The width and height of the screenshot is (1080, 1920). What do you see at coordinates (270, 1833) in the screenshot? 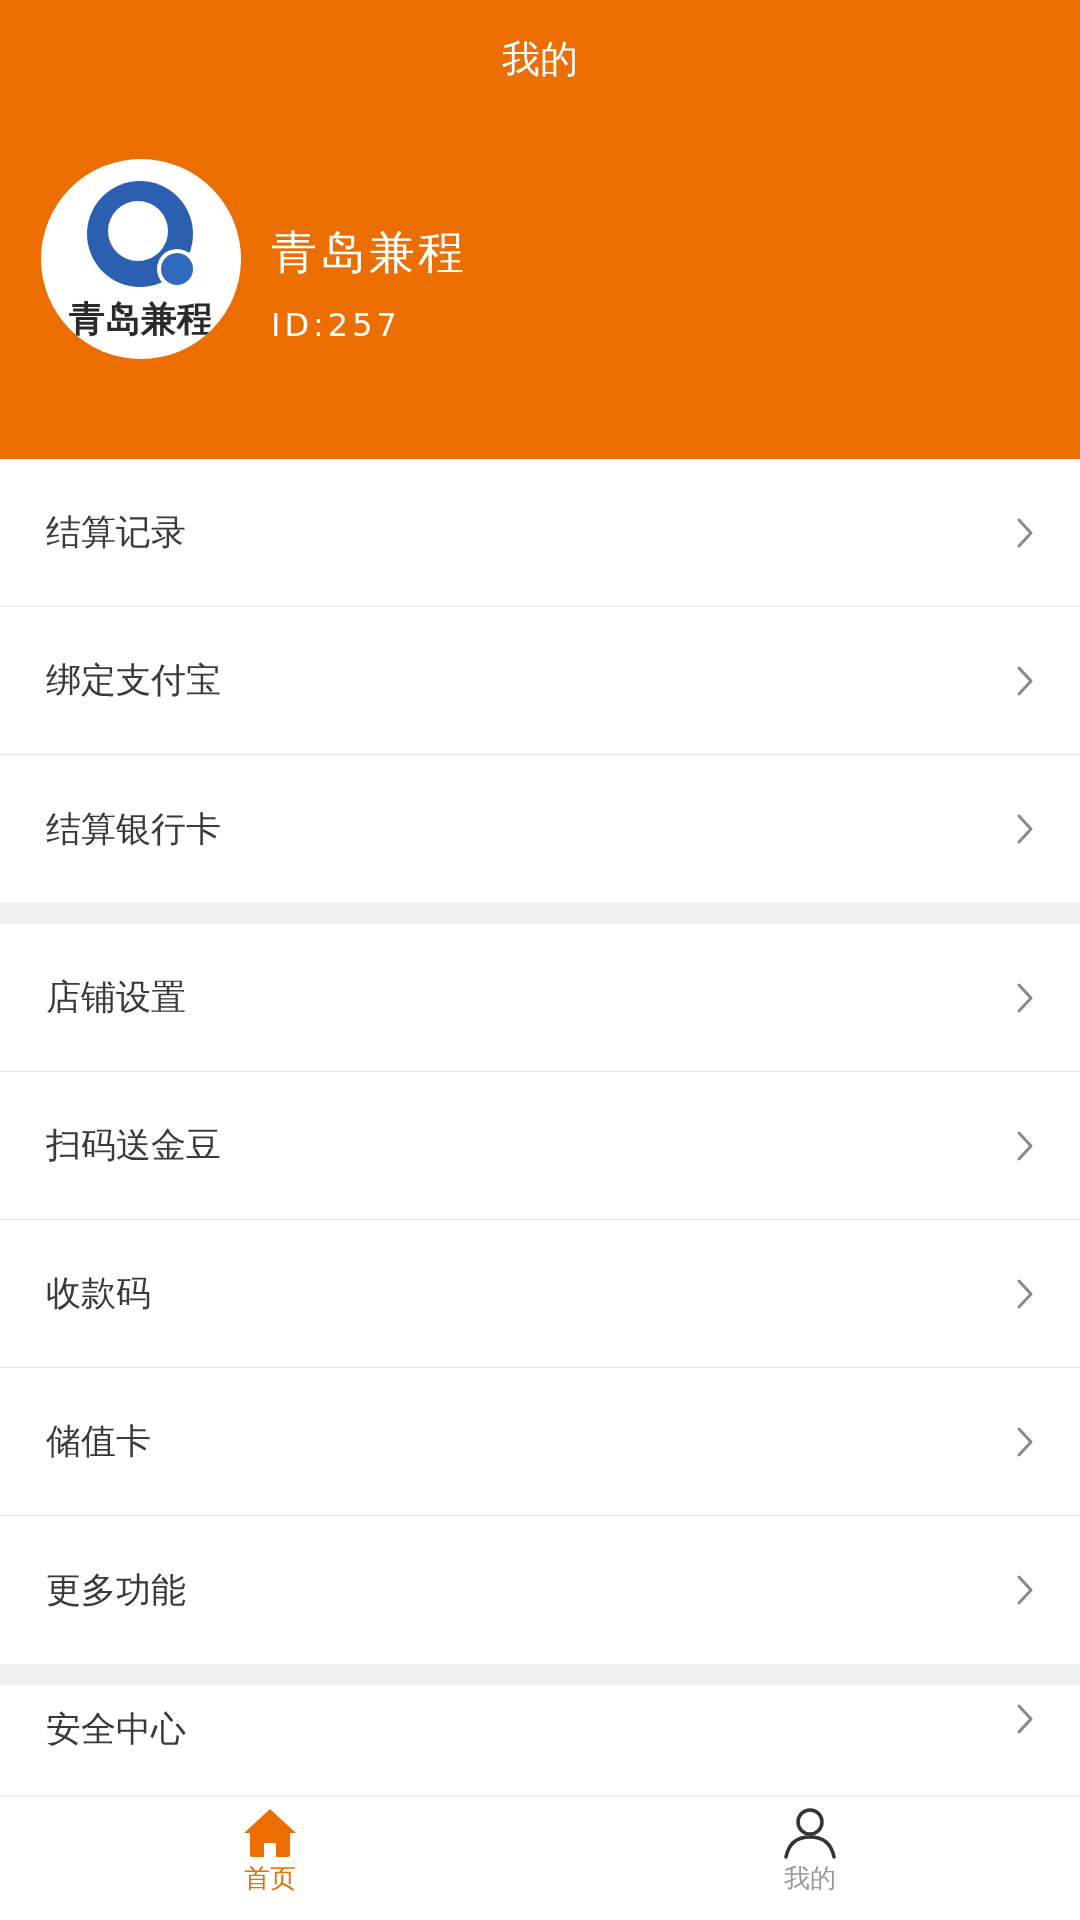
I see `home-icon` at bounding box center [270, 1833].